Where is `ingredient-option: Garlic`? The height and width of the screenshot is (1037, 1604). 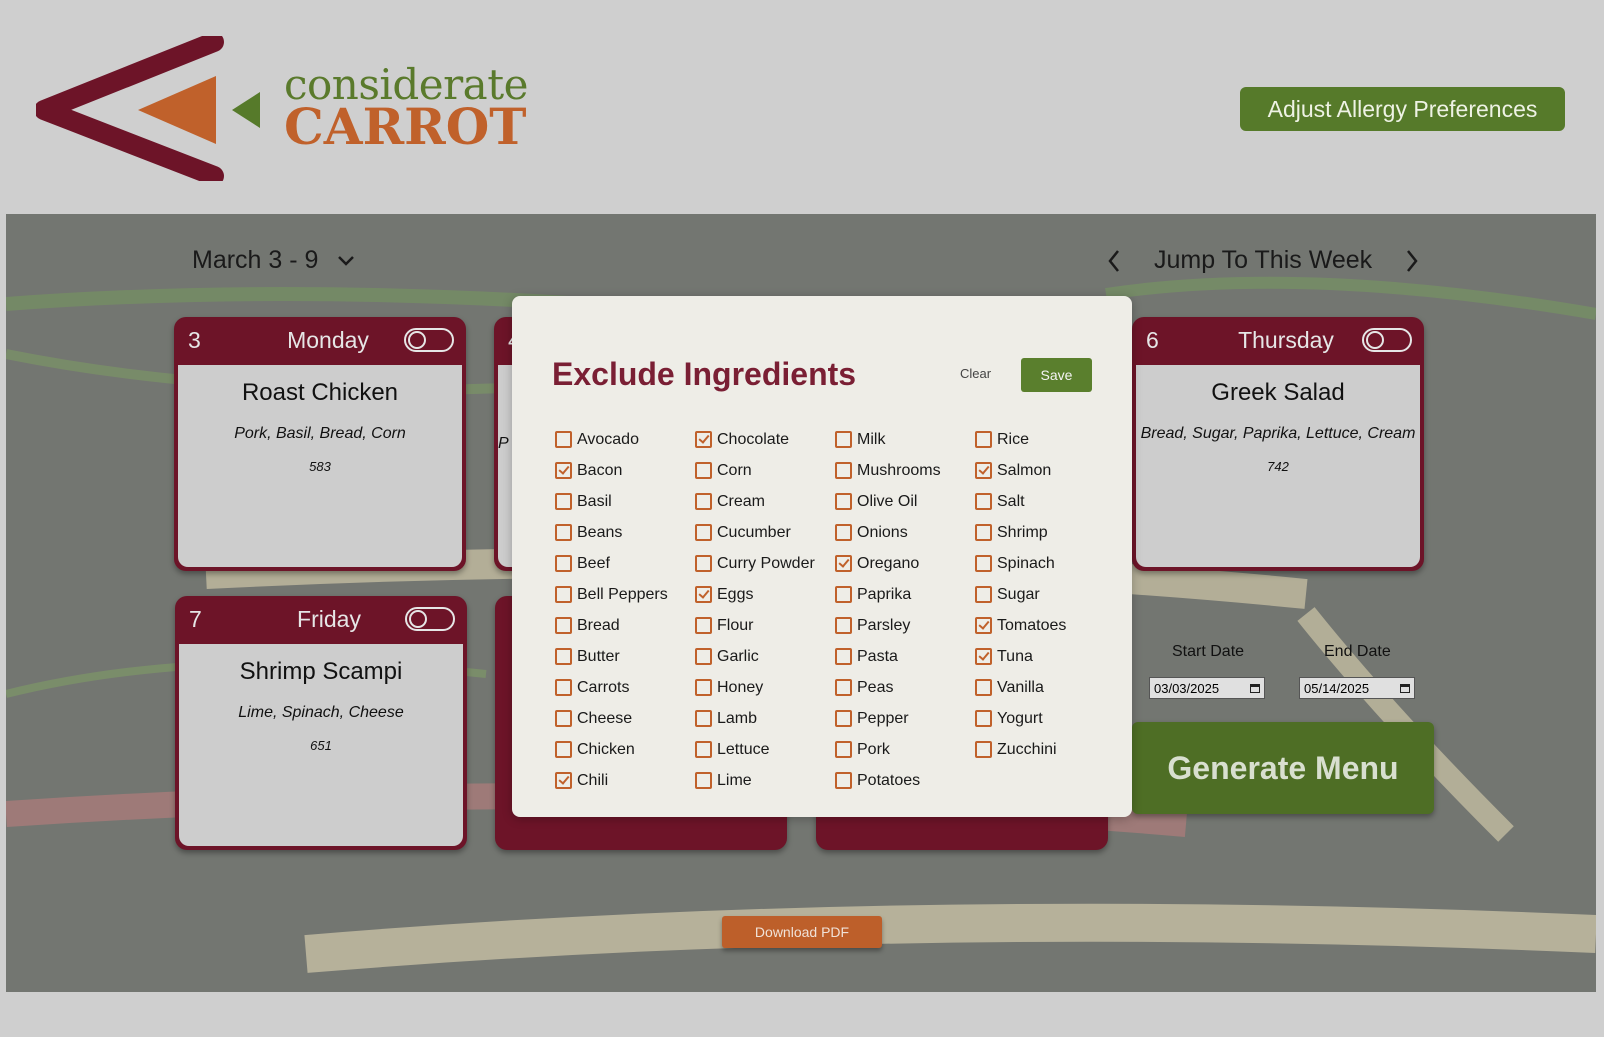 ingredient-option: Garlic is located at coordinates (755, 656).